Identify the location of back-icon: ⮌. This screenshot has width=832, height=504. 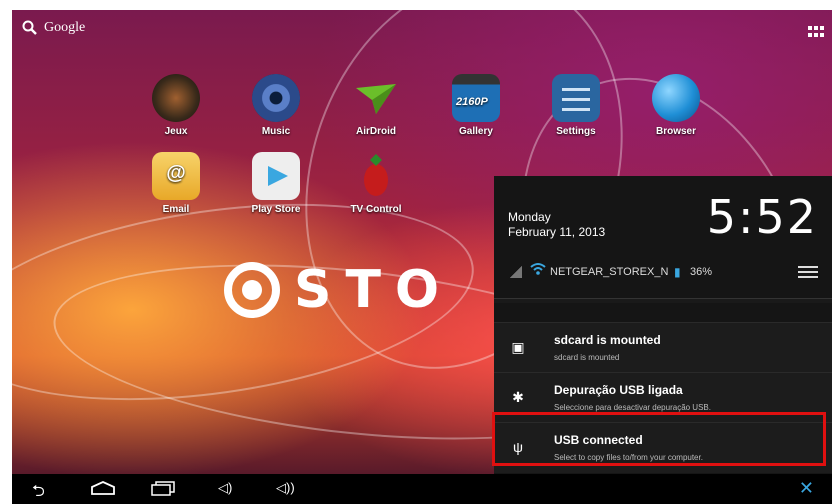
(38, 492).